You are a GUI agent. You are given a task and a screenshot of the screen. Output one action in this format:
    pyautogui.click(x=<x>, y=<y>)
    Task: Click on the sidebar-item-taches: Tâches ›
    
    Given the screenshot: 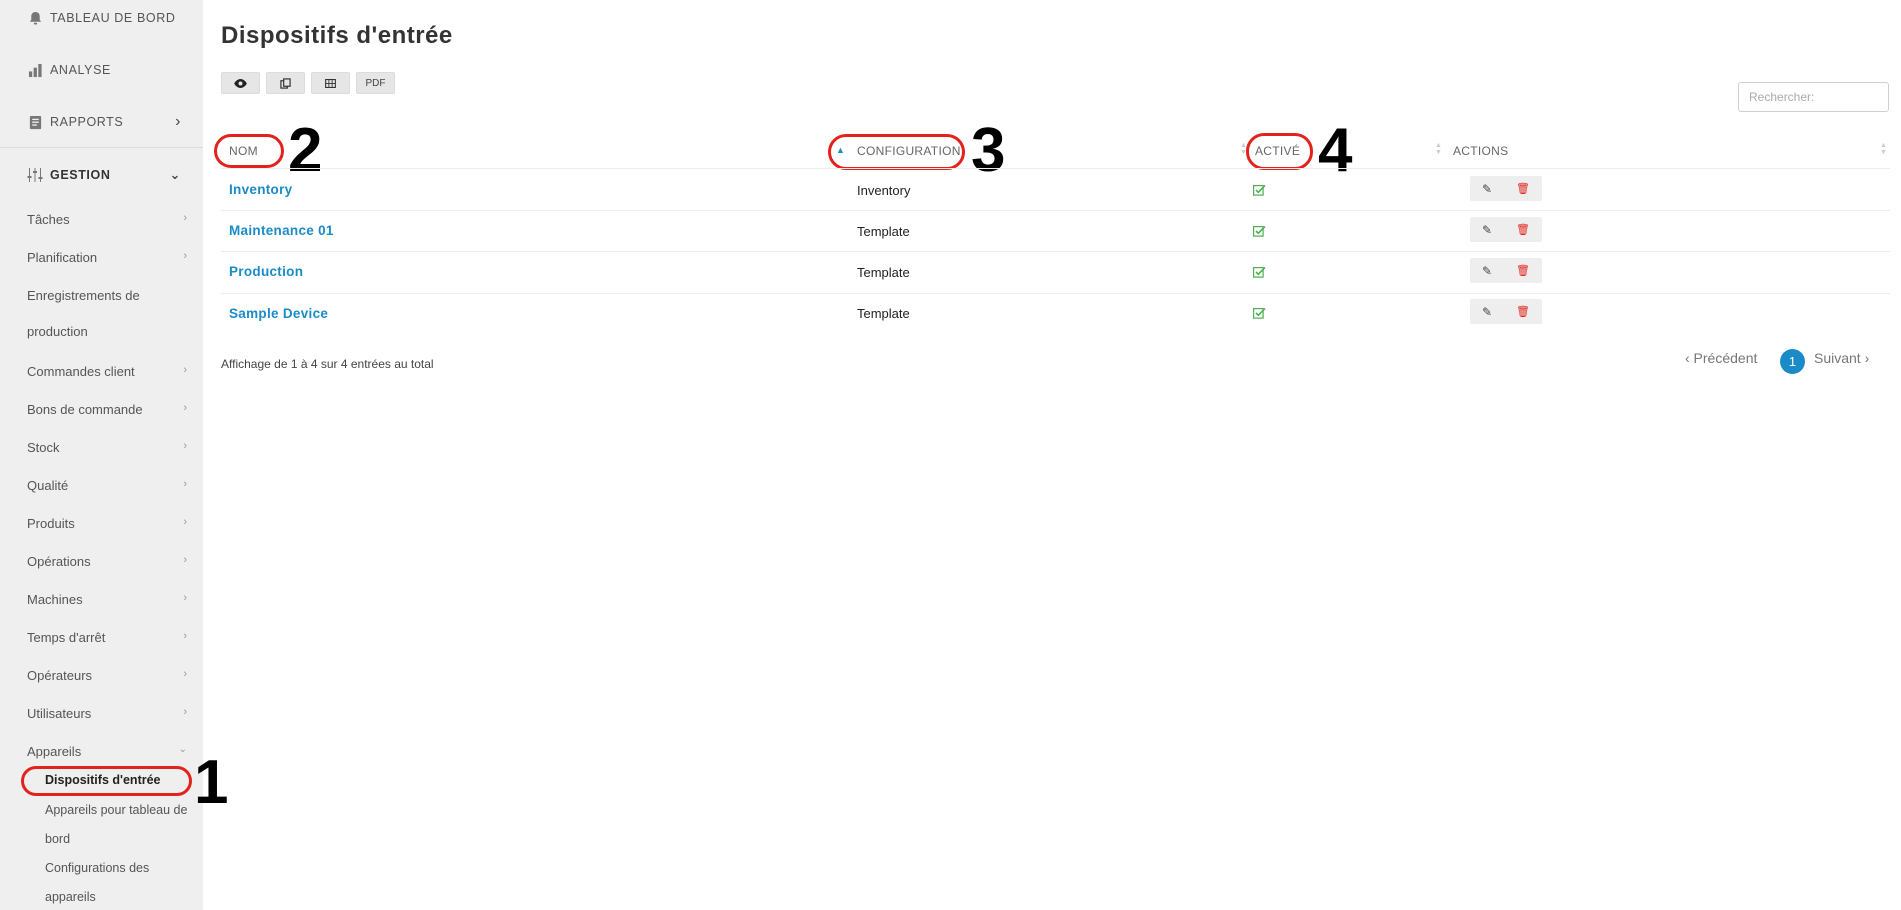 What is the action you would take?
    pyautogui.click(x=107, y=219)
    